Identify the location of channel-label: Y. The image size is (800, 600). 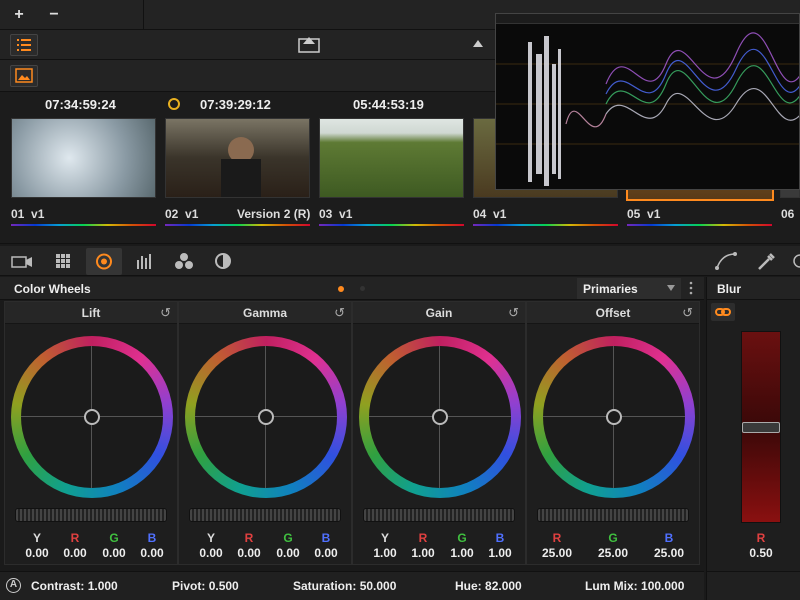
(210, 538).